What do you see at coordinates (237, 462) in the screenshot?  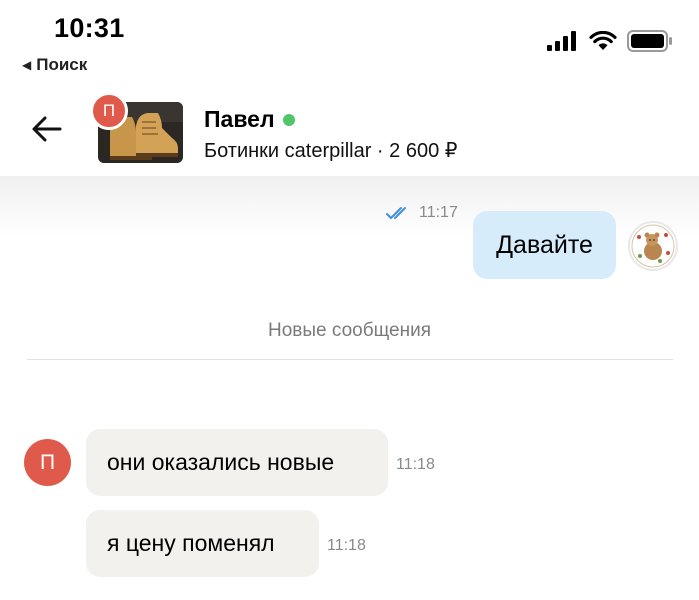 I see `incoming-message-bubble: они оказались новые` at bounding box center [237, 462].